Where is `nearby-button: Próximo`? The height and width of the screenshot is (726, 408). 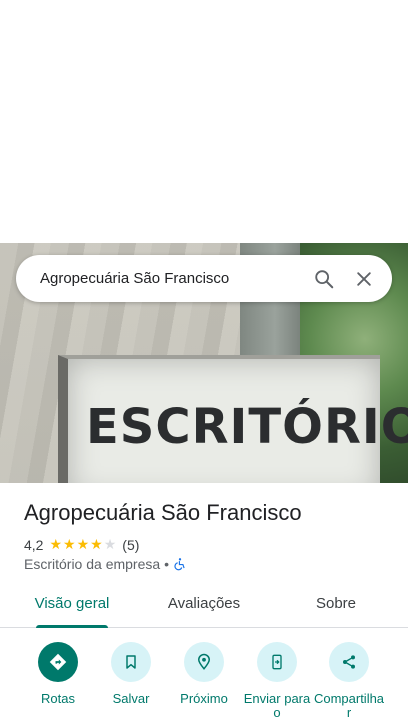 nearby-button: Próximo is located at coordinates (204, 673).